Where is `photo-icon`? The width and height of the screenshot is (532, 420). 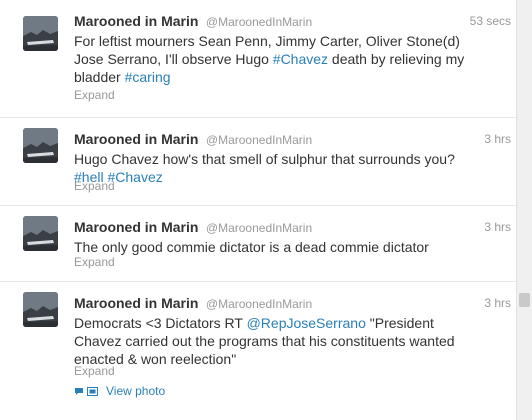
photo-icon is located at coordinates (92, 391).